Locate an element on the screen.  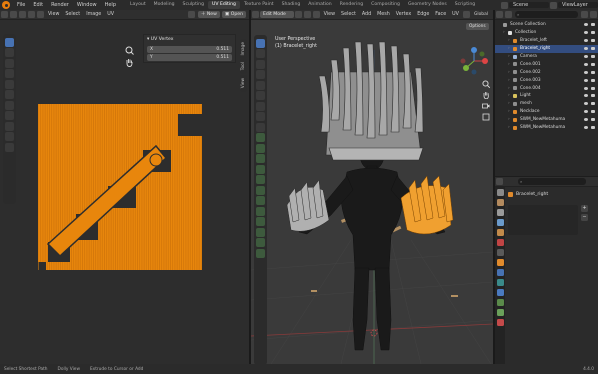
vp-inset-tool-icon is located at coordinates (260, 148).